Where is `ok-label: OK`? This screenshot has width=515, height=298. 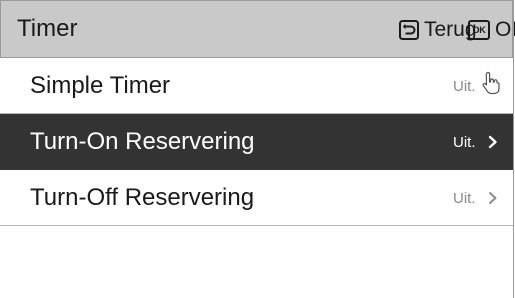
ok-label: OK is located at coordinates (505, 29).